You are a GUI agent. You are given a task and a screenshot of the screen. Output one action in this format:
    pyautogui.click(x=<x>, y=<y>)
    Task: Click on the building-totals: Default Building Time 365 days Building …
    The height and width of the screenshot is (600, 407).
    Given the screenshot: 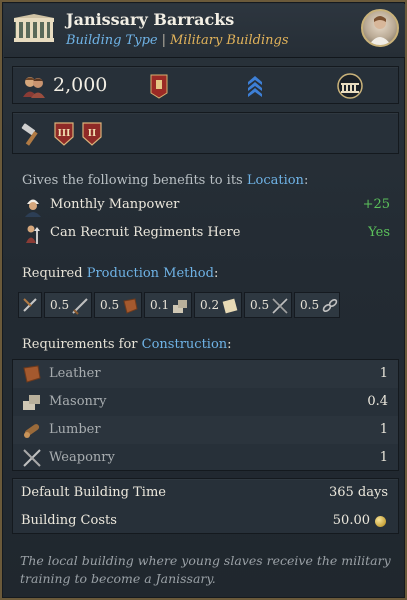 What is the action you would take?
    pyautogui.click(x=205, y=506)
    